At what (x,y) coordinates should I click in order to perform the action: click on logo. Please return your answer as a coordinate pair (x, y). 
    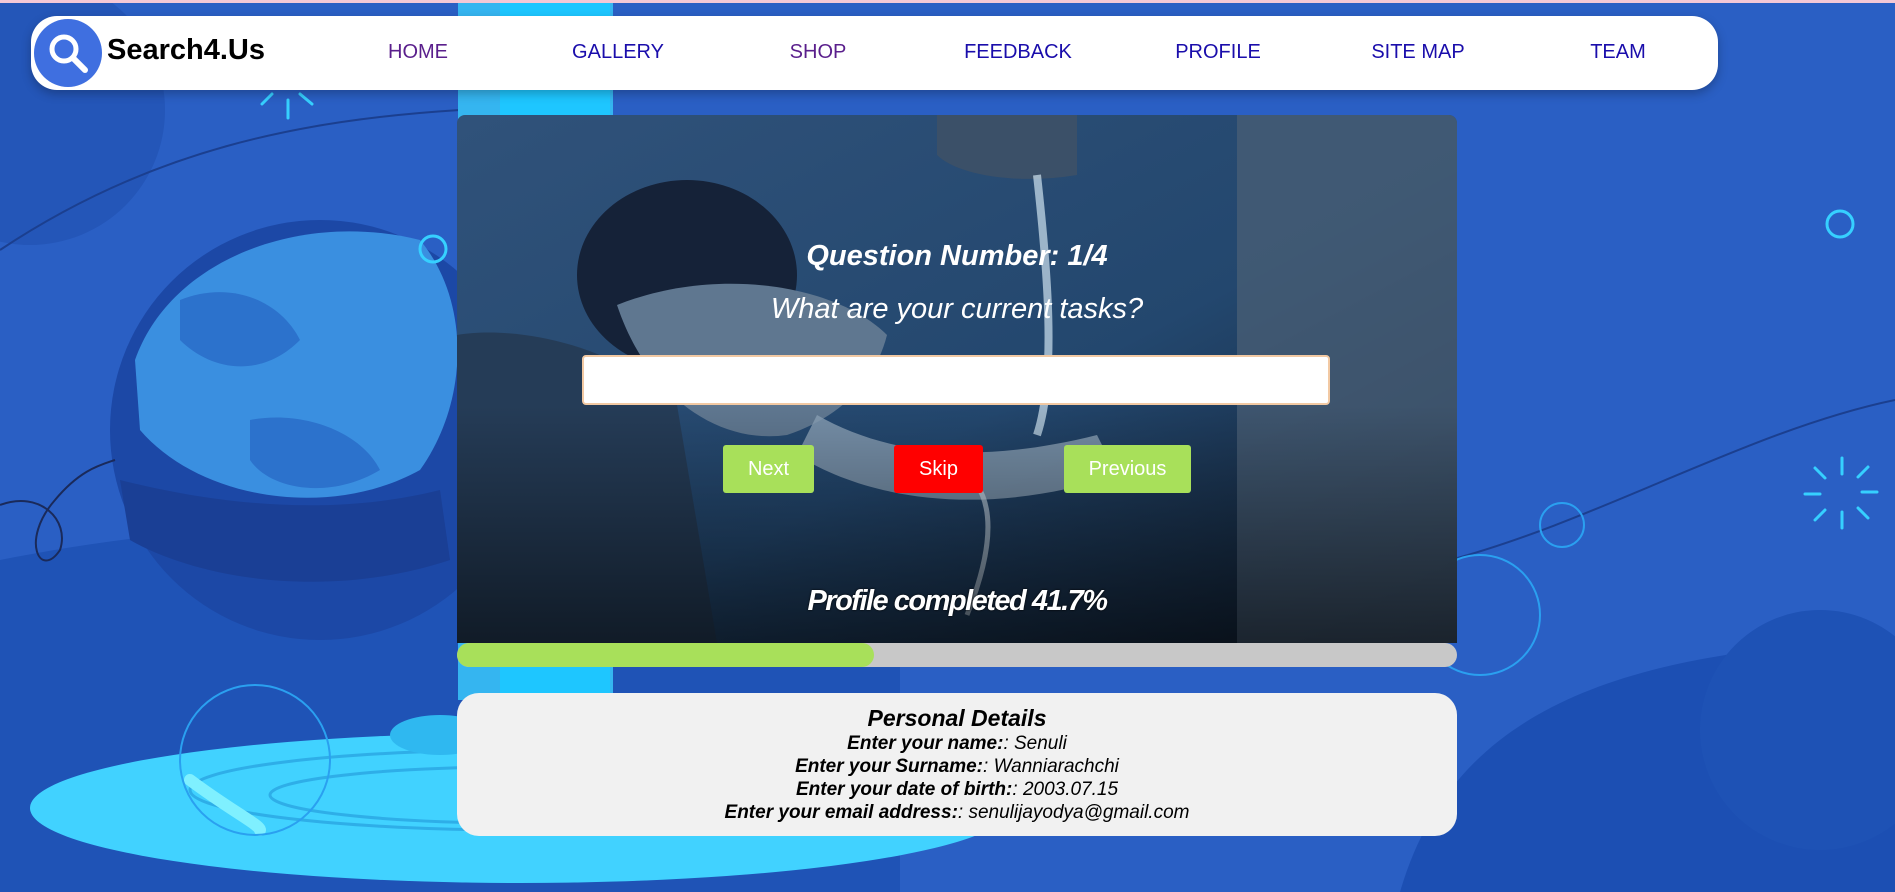
    Looking at the image, I should click on (68, 53).